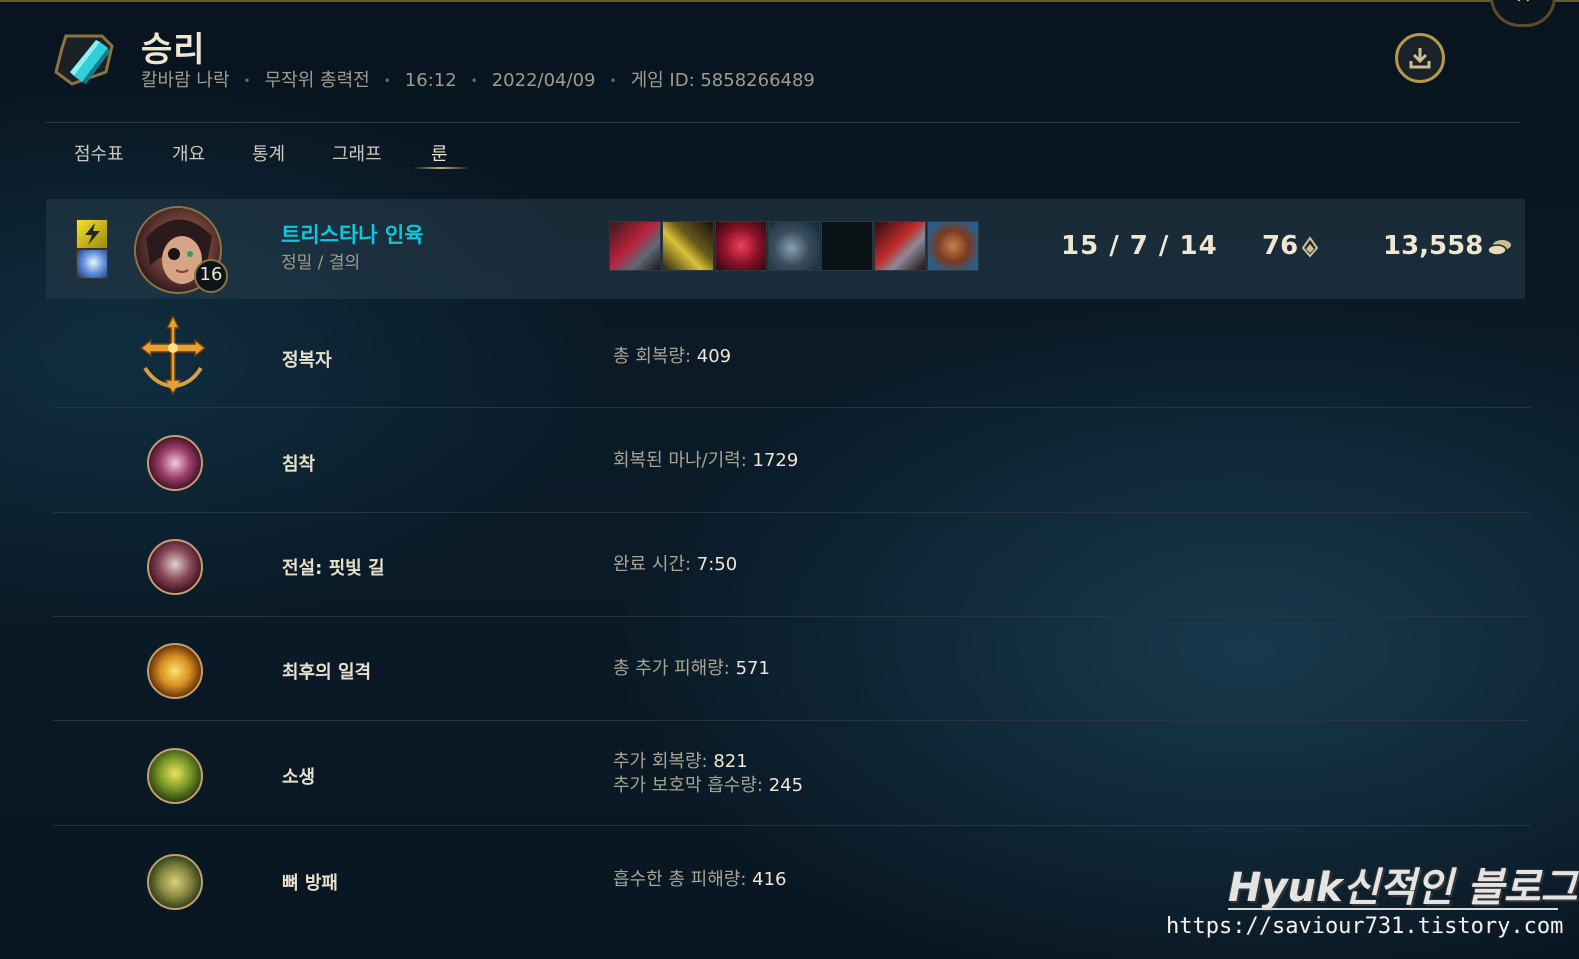 The image size is (1579, 959). What do you see at coordinates (953, 246) in the screenshot?
I see `trinket-icon` at bounding box center [953, 246].